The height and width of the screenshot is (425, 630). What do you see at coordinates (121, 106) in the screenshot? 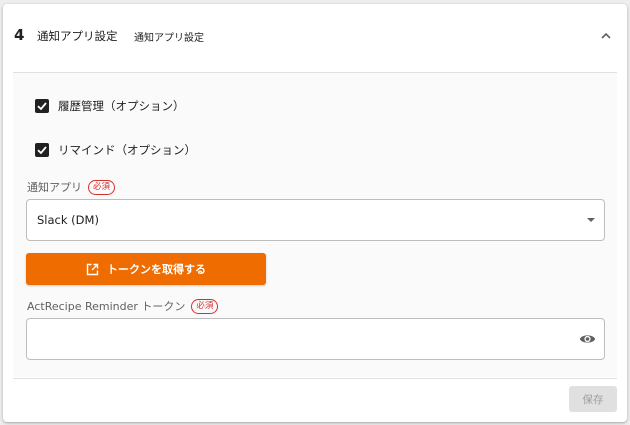
I see `history-management-label: 履歴管理（オプション）` at bounding box center [121, 106].